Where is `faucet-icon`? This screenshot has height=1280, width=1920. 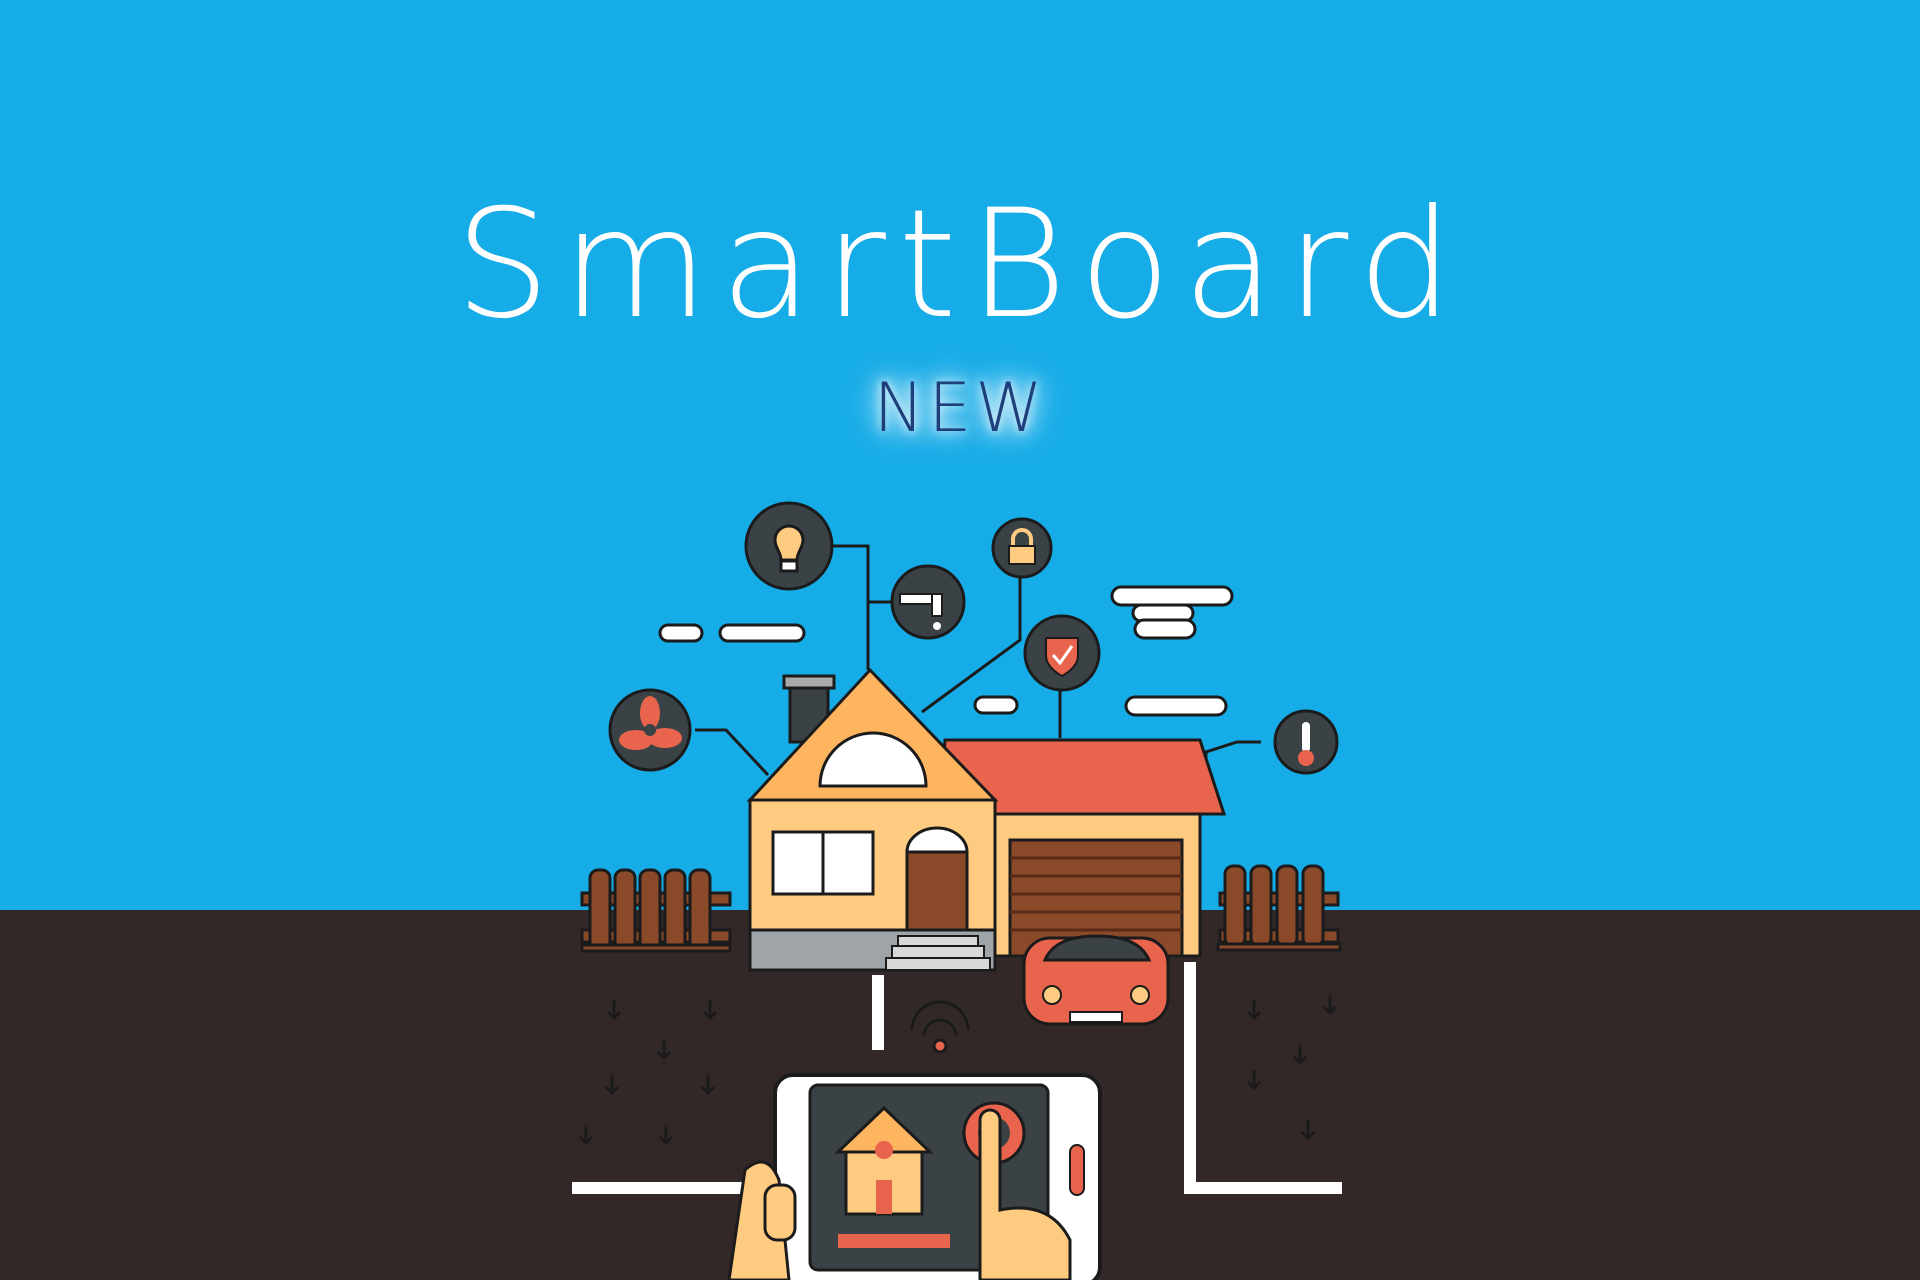
faucet-icon is located at coordinates (928, 602).